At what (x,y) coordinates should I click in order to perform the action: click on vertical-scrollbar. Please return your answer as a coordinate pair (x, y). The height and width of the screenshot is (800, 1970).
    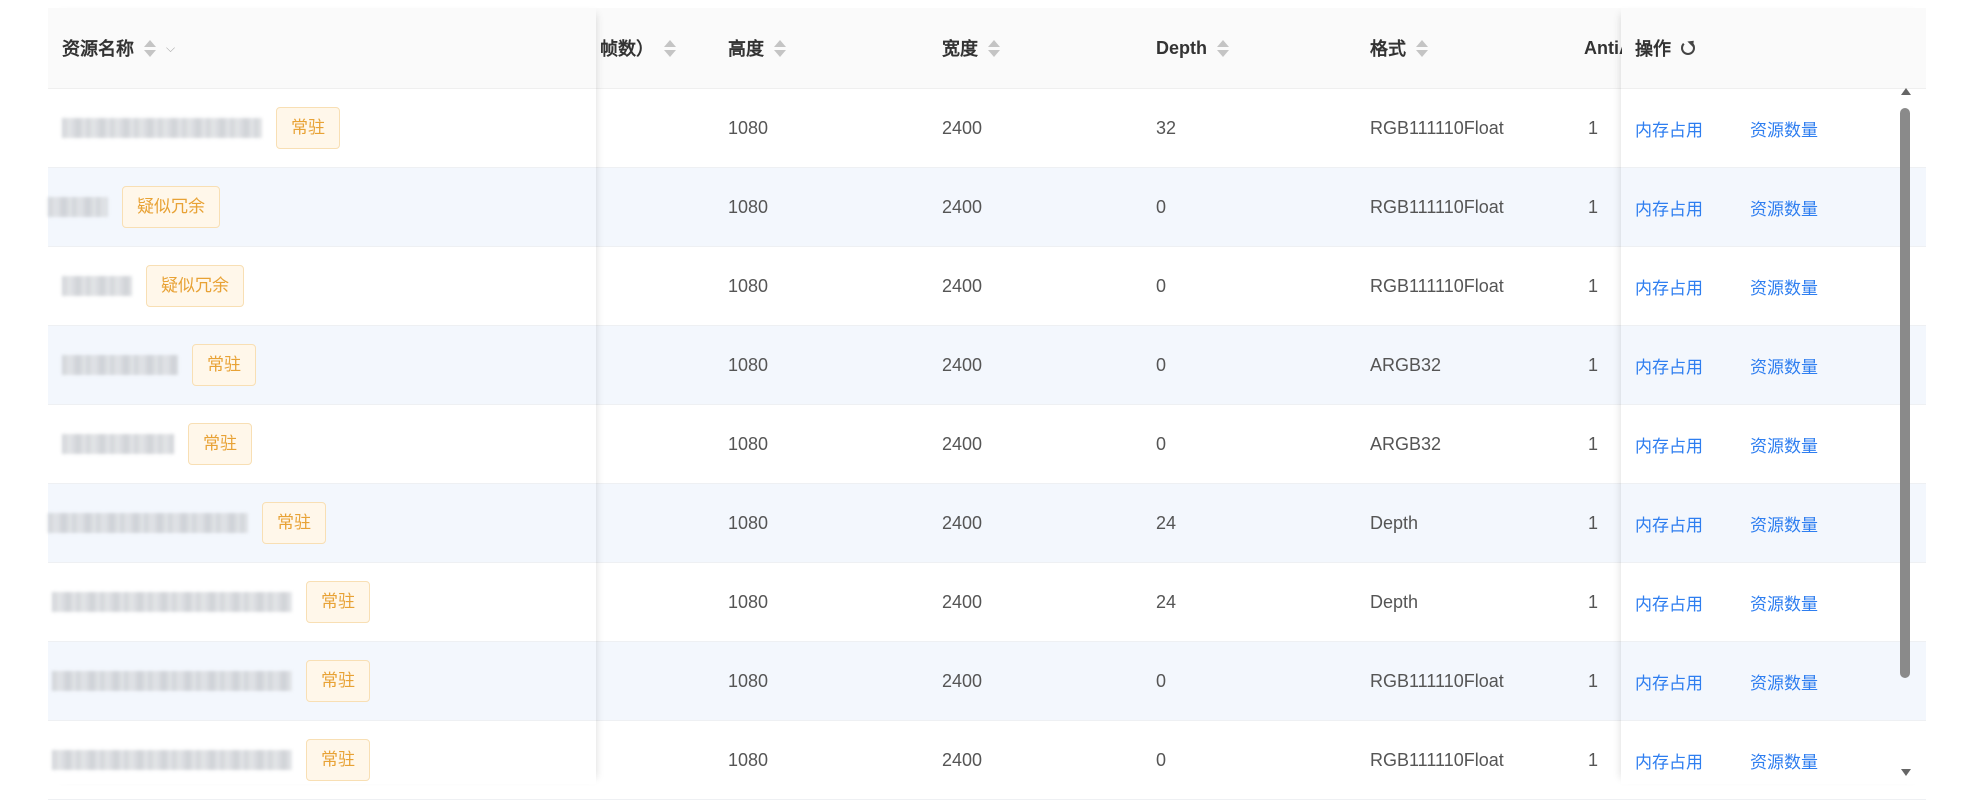
    Looking at the image, I should click on (1906, 432).